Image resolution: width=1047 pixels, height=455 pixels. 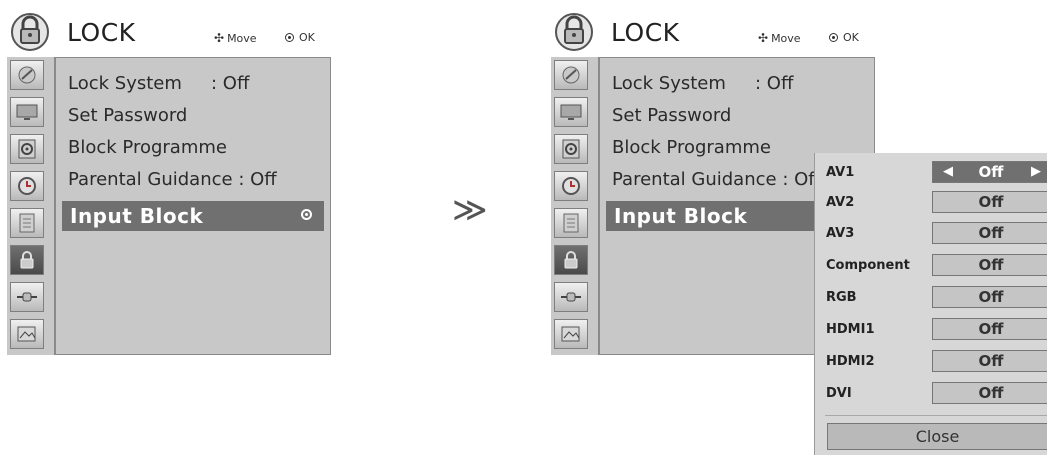 What do you see at coordinates (936, 415) in the screenshot?
I see `divider` at bounding box center [936, 415].